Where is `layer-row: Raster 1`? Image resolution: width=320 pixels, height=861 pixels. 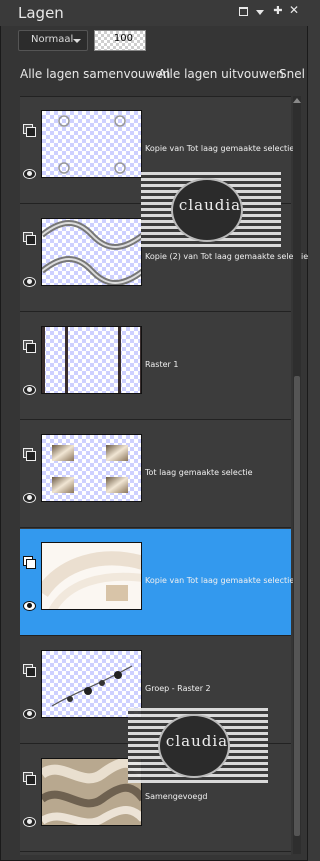 layer-row: Raster 1 is located at coordinates (155, 366).